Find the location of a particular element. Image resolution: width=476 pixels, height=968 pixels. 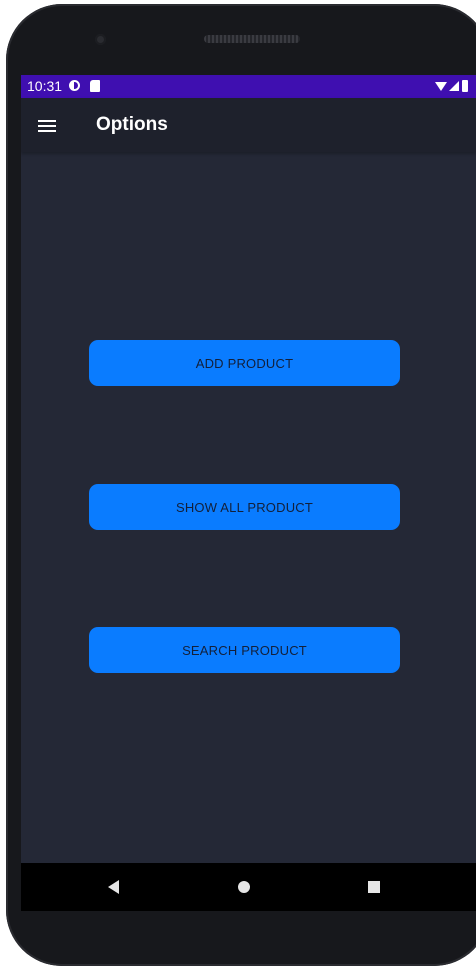

notification-icon is located at coordinates (74, 85).